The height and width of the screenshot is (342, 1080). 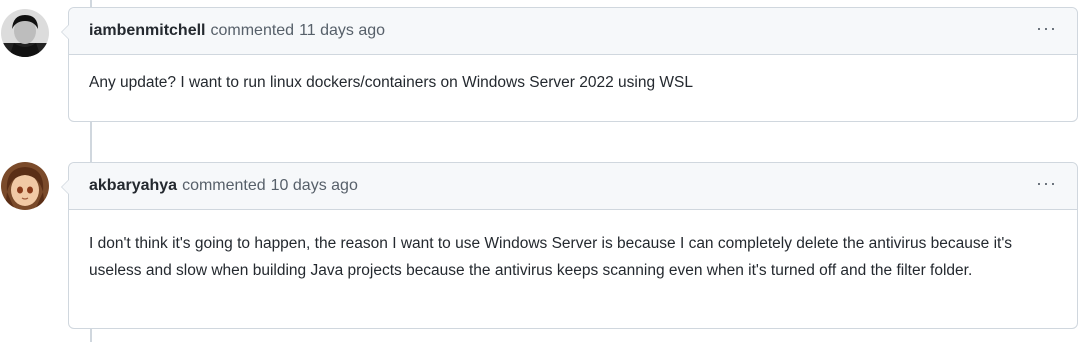 I want to click on comment-author: akbaryahya, so click(x=133, y=186).